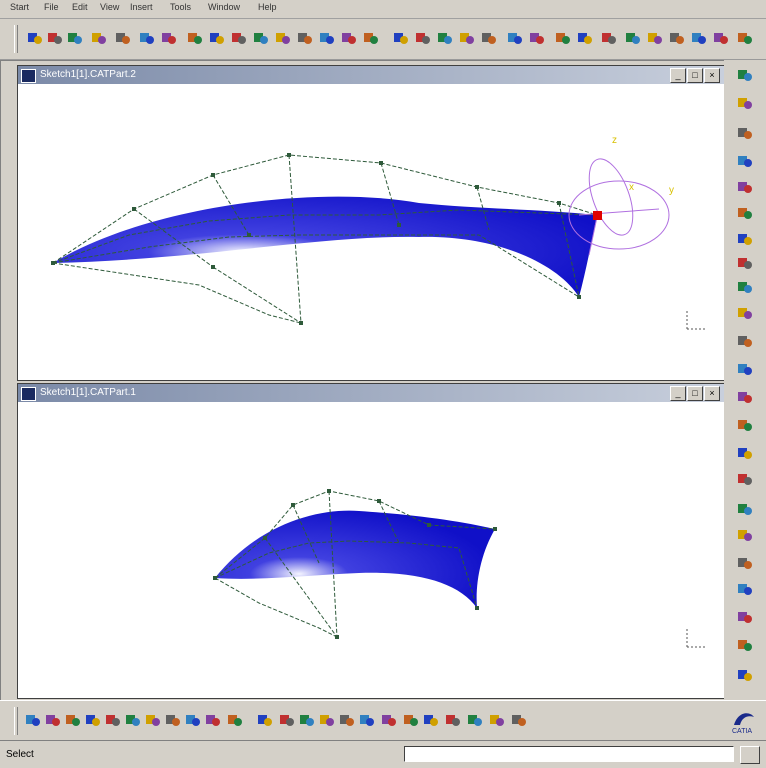 The width and height of the screenshot is (766, 768). What do you see at coordinates (371, 393) in the screenshot?
I see `window-titlebar: Sketch1[1].CATPart.1 _ □ ×` at bounding box center [371, 393].